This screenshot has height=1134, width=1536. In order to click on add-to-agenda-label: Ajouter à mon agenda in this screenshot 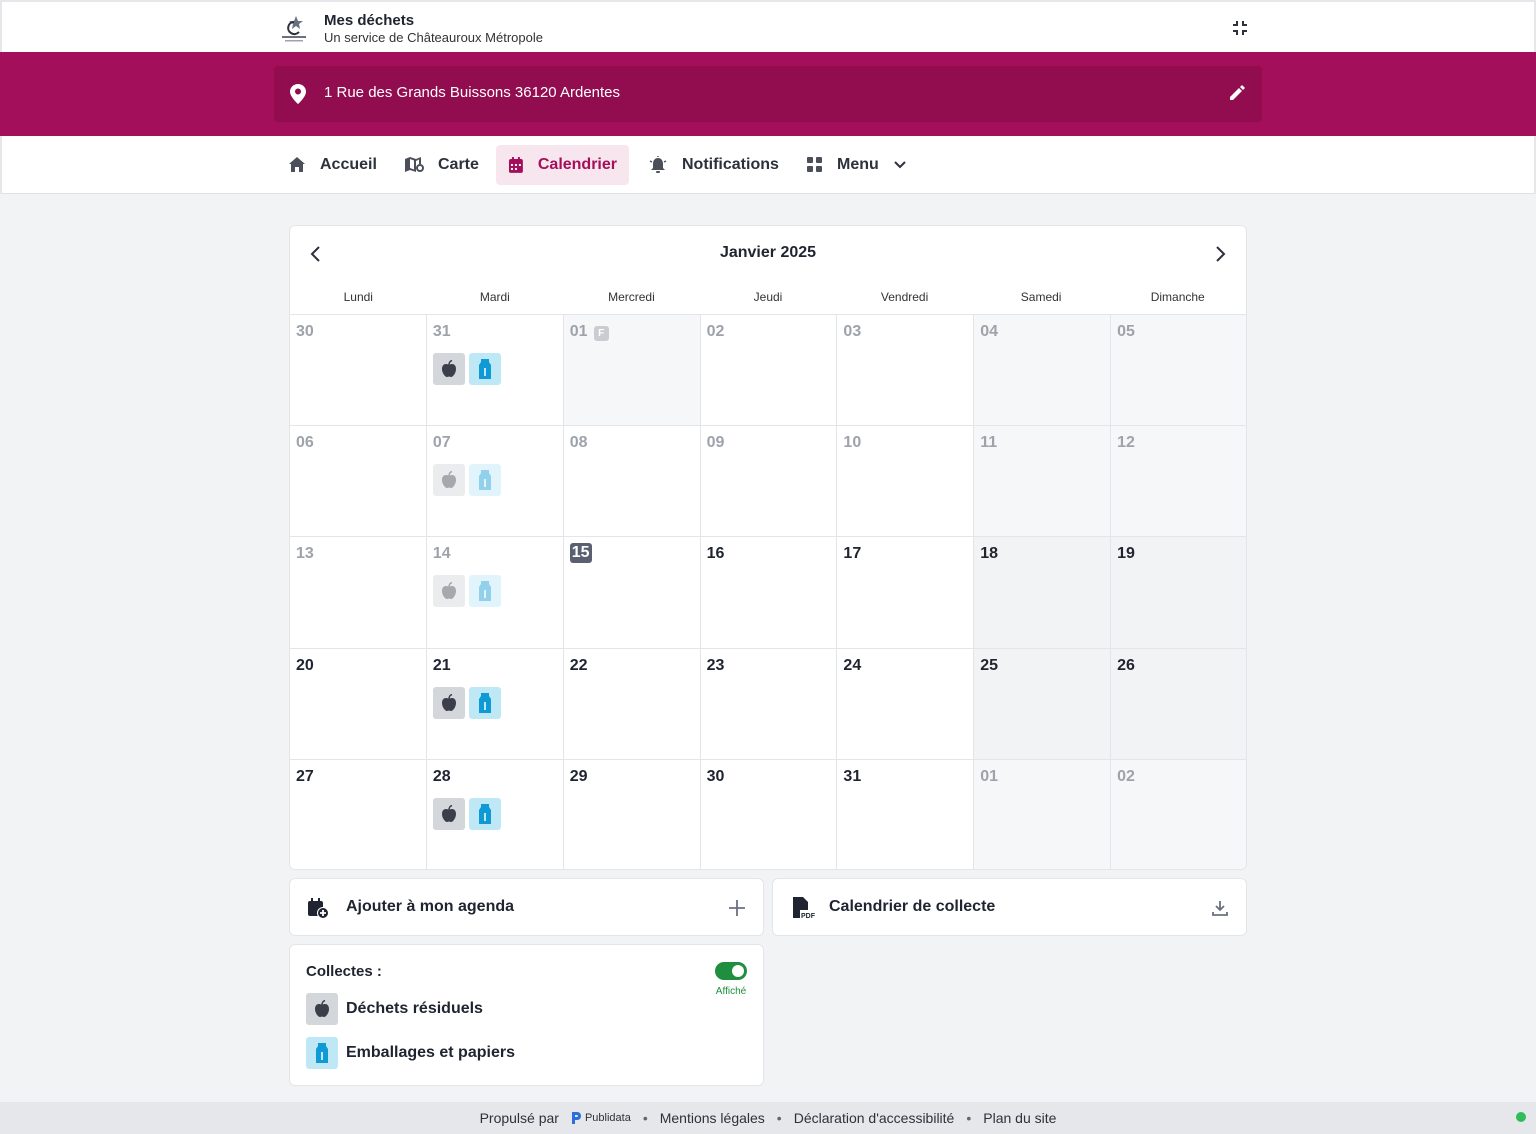, I will do `click(430, 906)`.